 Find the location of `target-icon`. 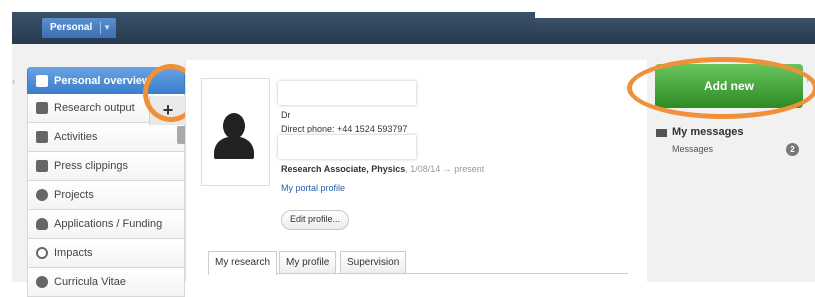

target-icon is located at coordinates (42, 253).